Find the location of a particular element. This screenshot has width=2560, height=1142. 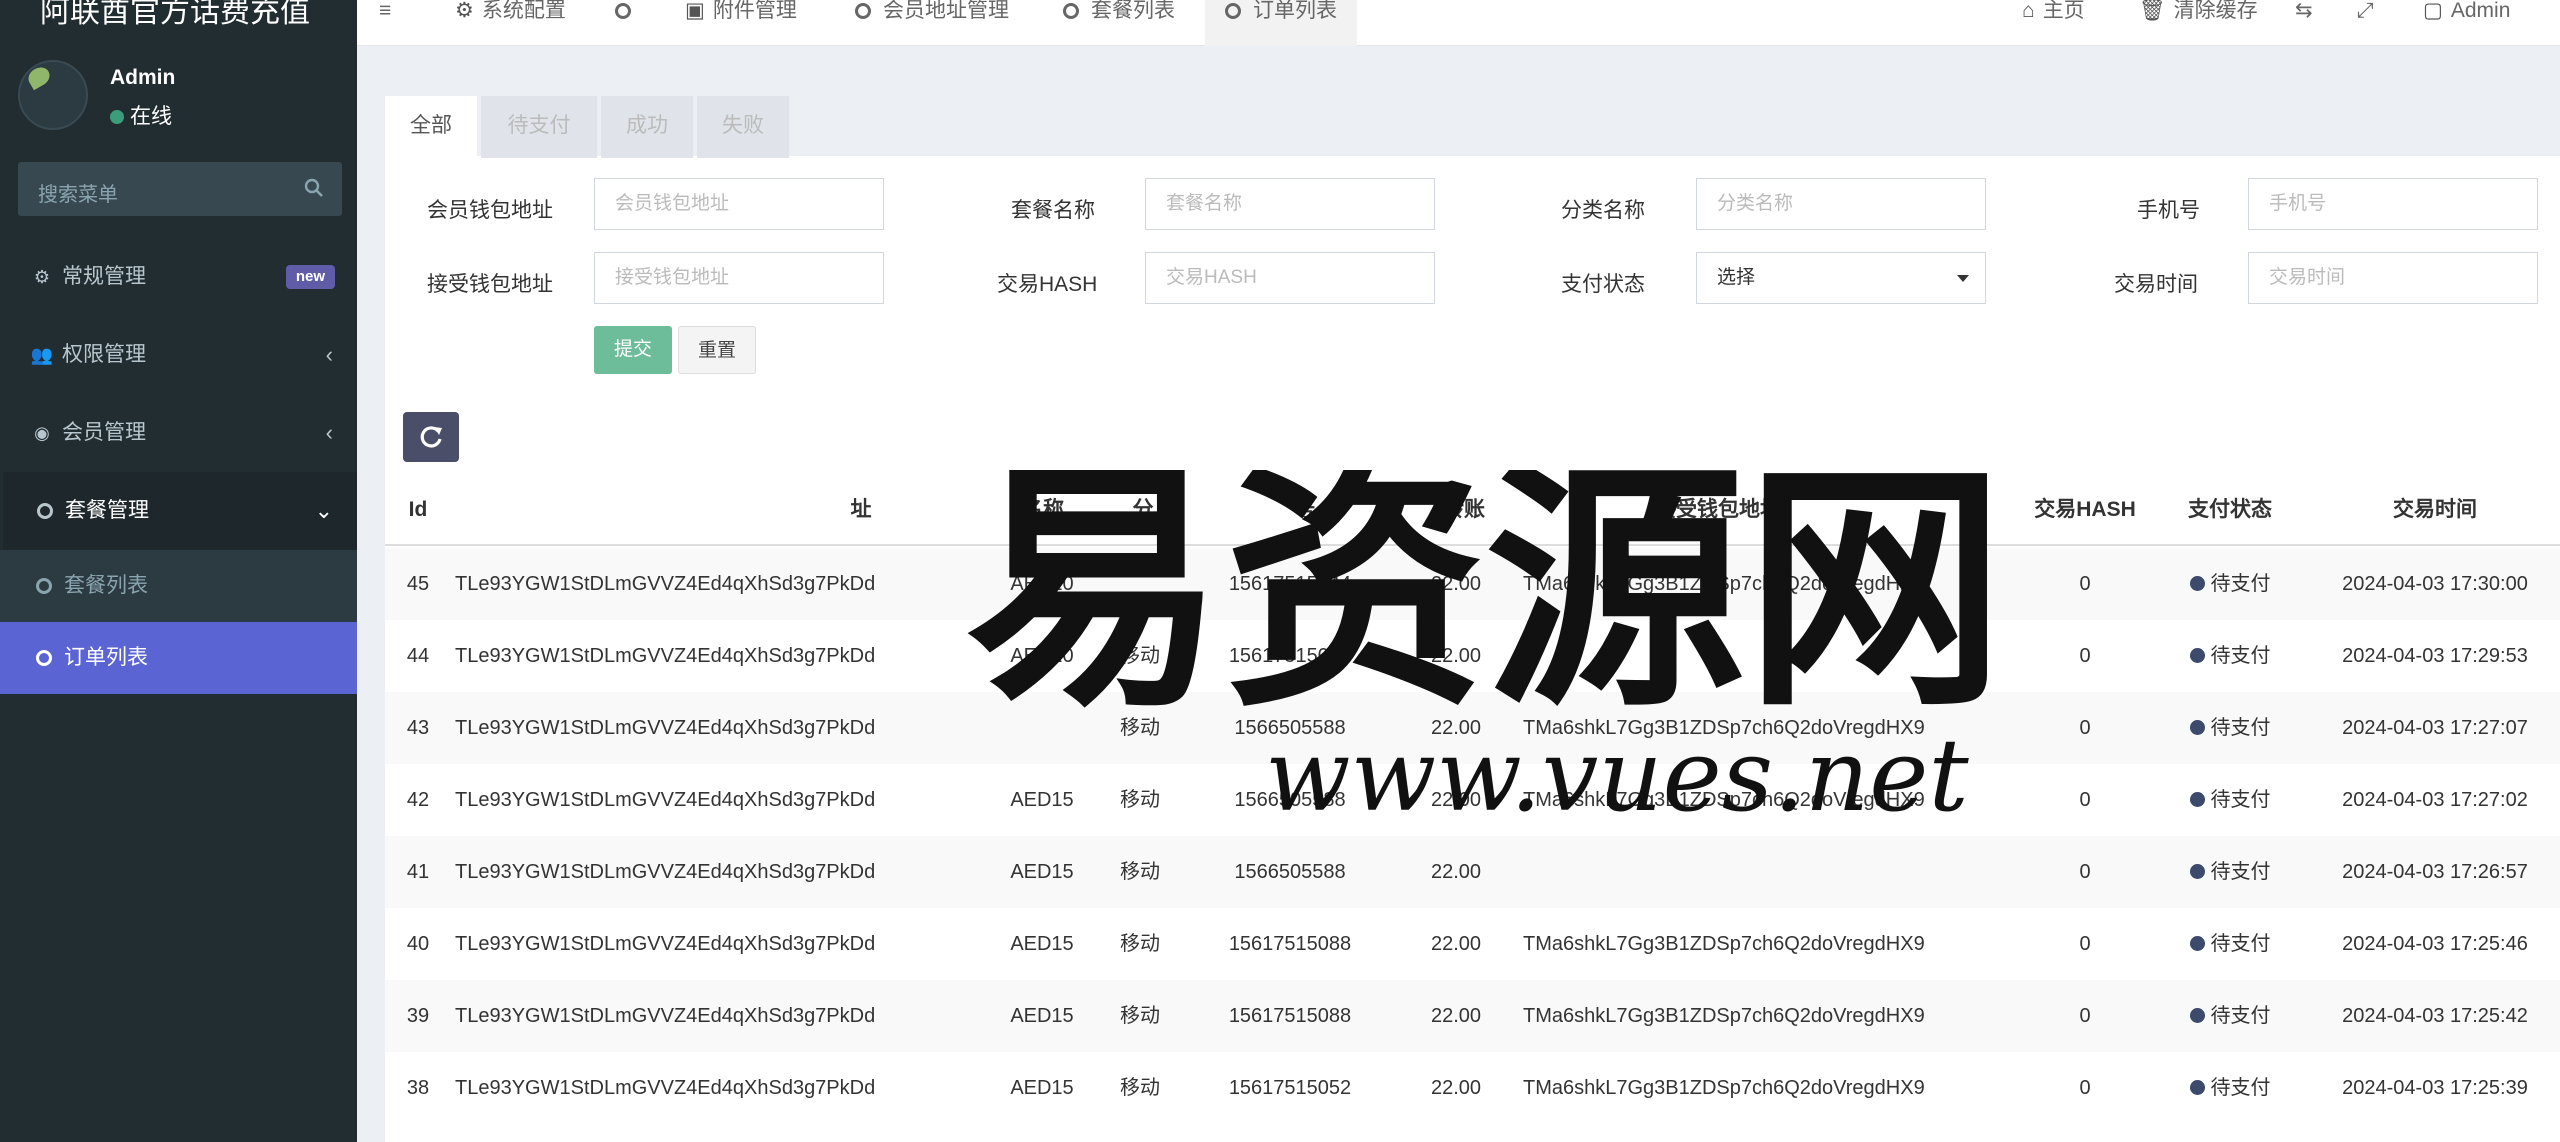

menu-search-input: 搜索菜单 is located at coordinates (180, 189).